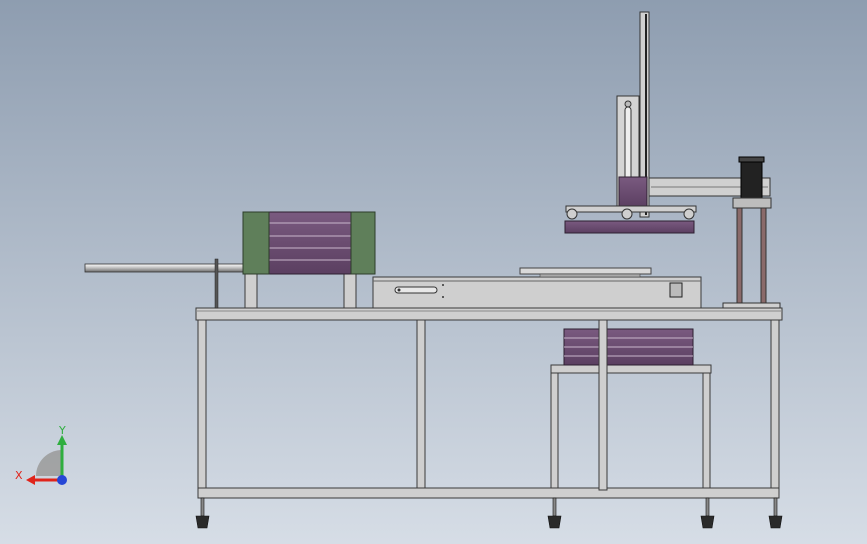  What do you see at coordinates (628, 104) in the screenshot?
I see `z-carriage-hole` at bounding box center [628, 104].